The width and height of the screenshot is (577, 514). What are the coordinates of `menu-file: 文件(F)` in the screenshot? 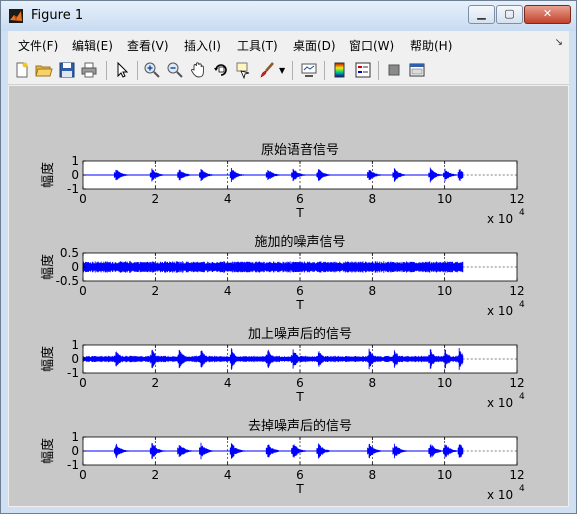 It's located at (38, 45).